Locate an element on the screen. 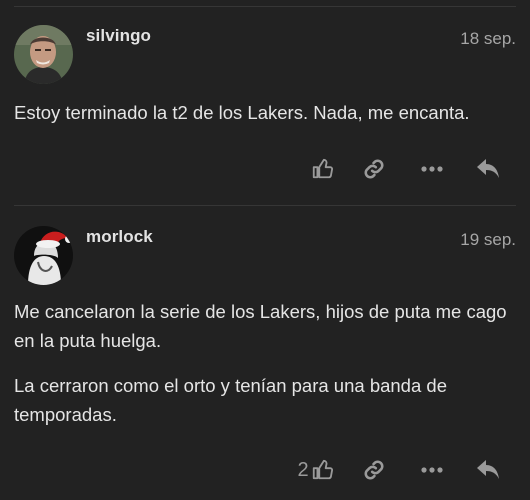 This screenshot has height=500, width=530. santa-hat-avatar is located at coordinates (43, 255).